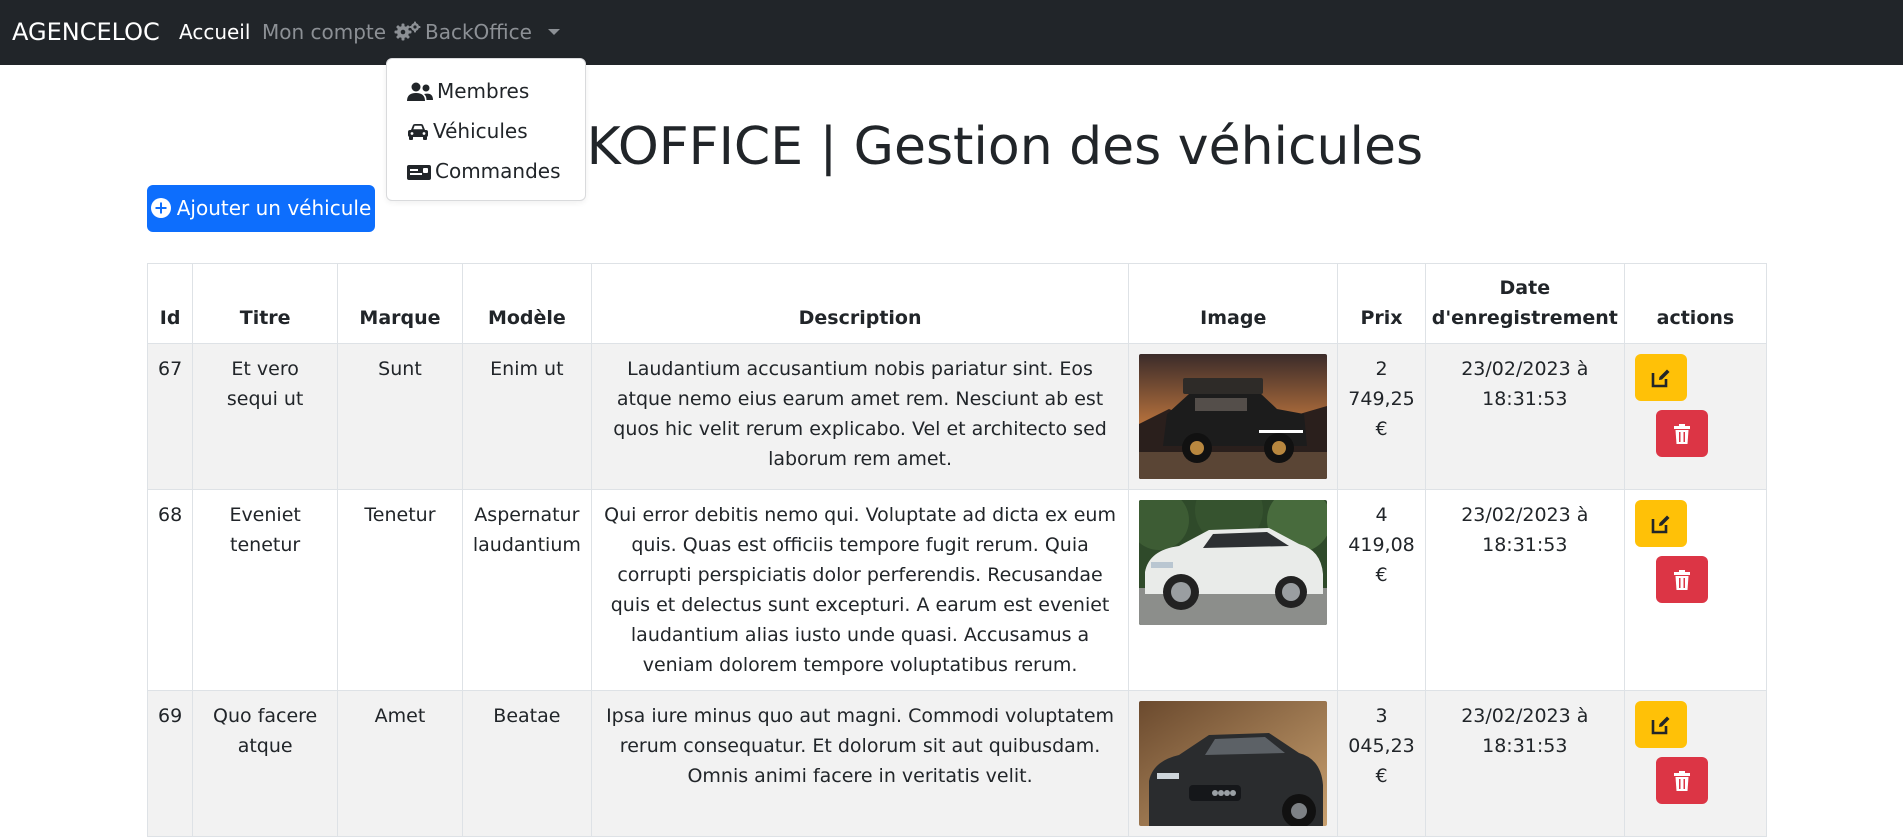 The image size is (1903, 837). What do you see at coordinates (170, 416) in the screenshot?
I see `cell-id: 67` at bounding box center [170, 416].